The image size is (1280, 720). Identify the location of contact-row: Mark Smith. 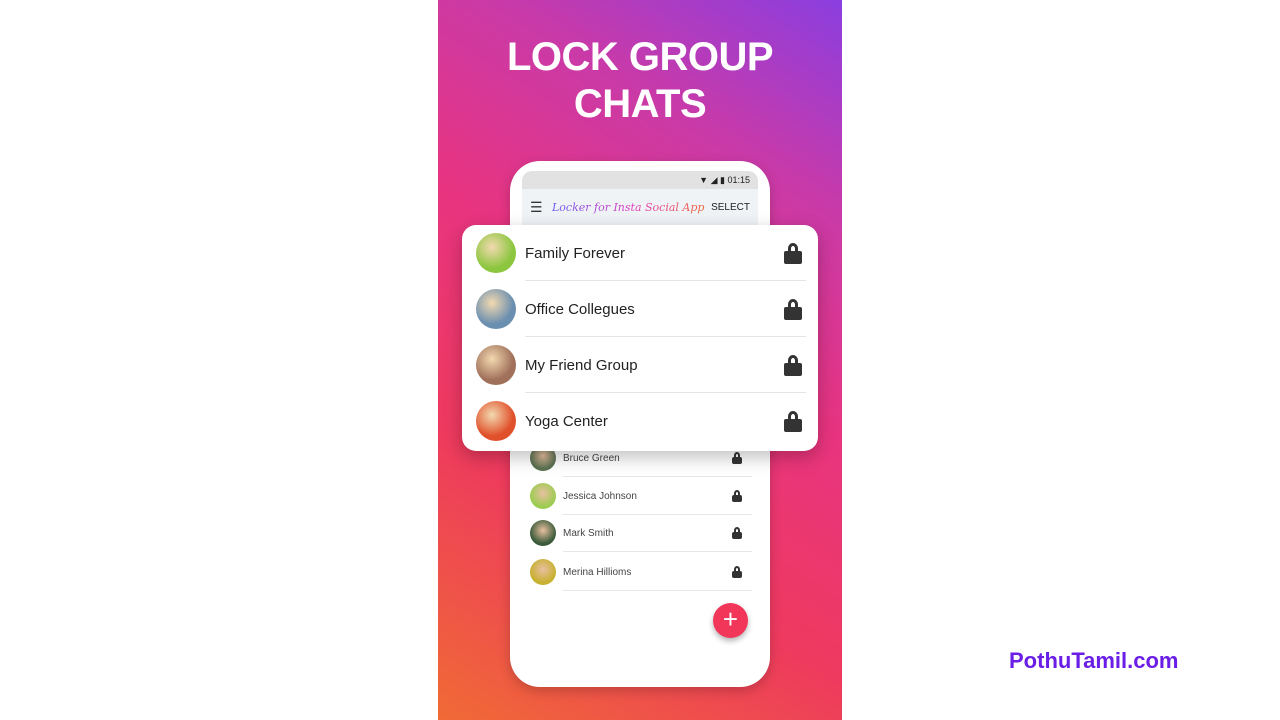
(641, 533).